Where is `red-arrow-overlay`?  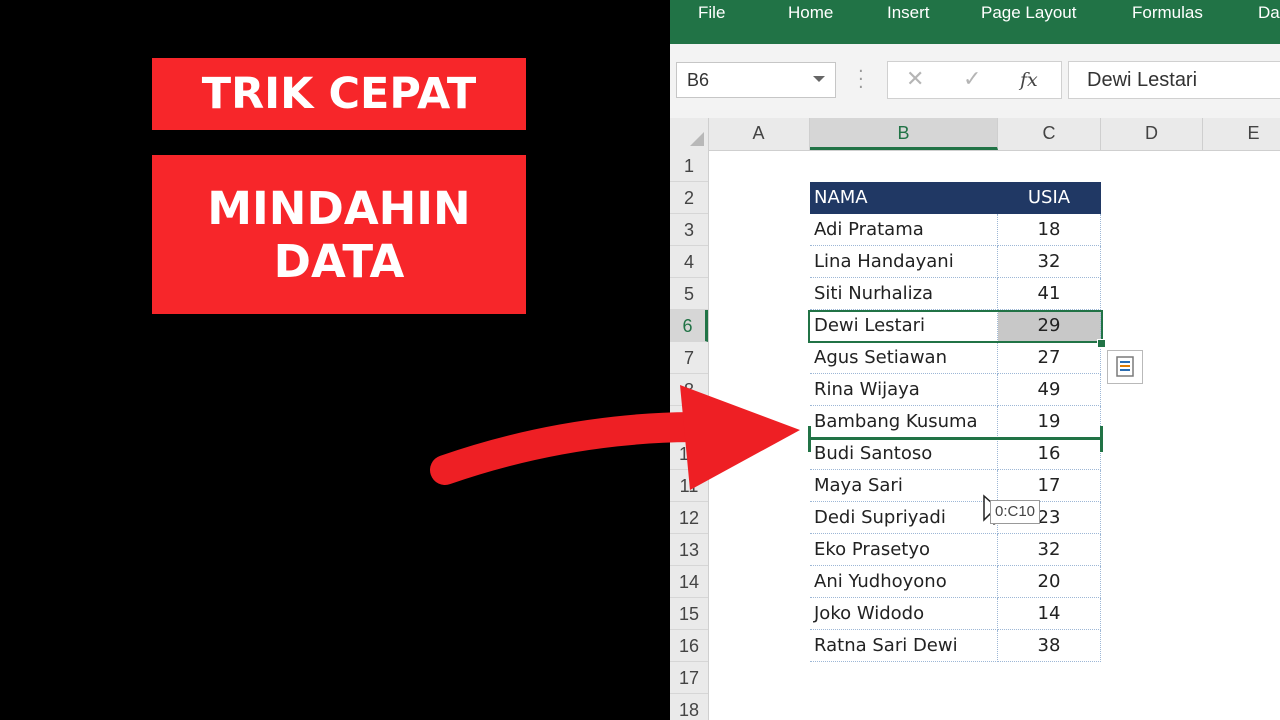 red-arrow-overlay is located at coordinates (615, 437).